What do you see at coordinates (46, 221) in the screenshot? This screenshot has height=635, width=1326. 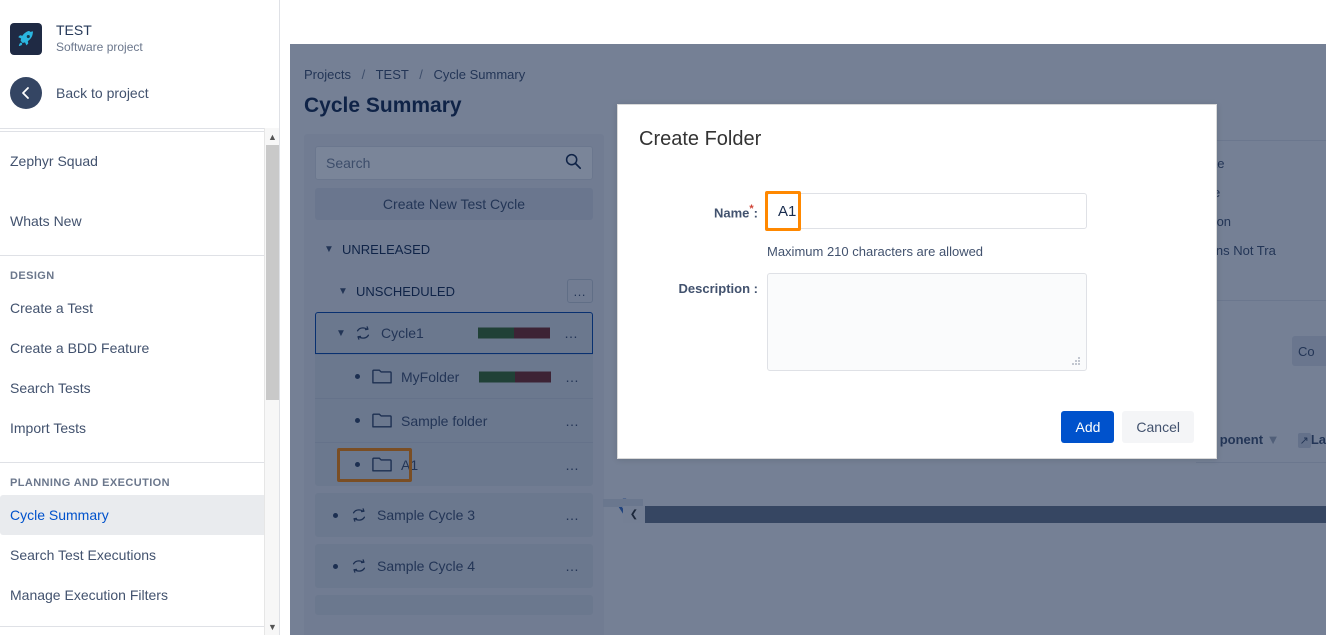 I see `sidebar-item-label: Whats New` at bounding box center [46, 221].